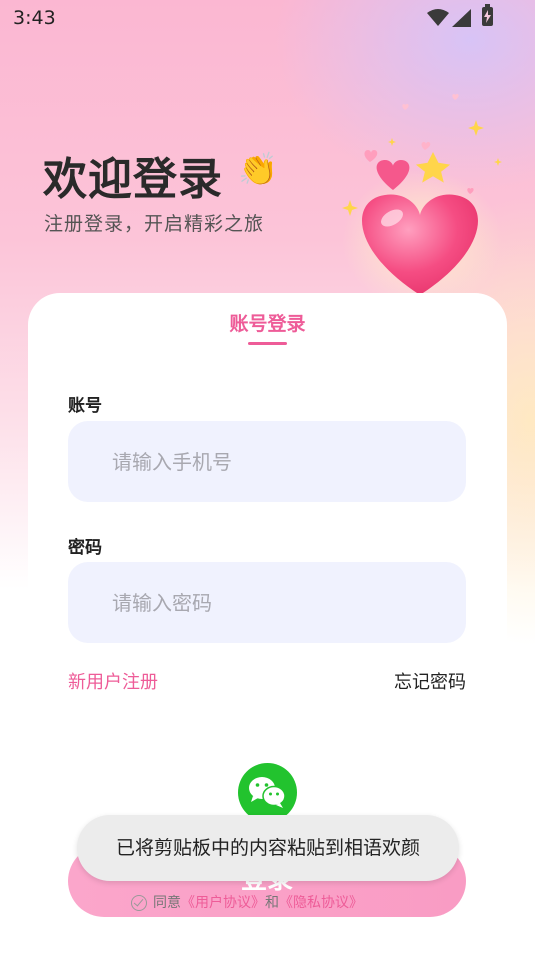 Image resolution: width=535 pixels, height=973 pixels. Describe the element at coordinates (258, 169) in the screenshot. I see `clapping-hands-icon: 👏` at that location.